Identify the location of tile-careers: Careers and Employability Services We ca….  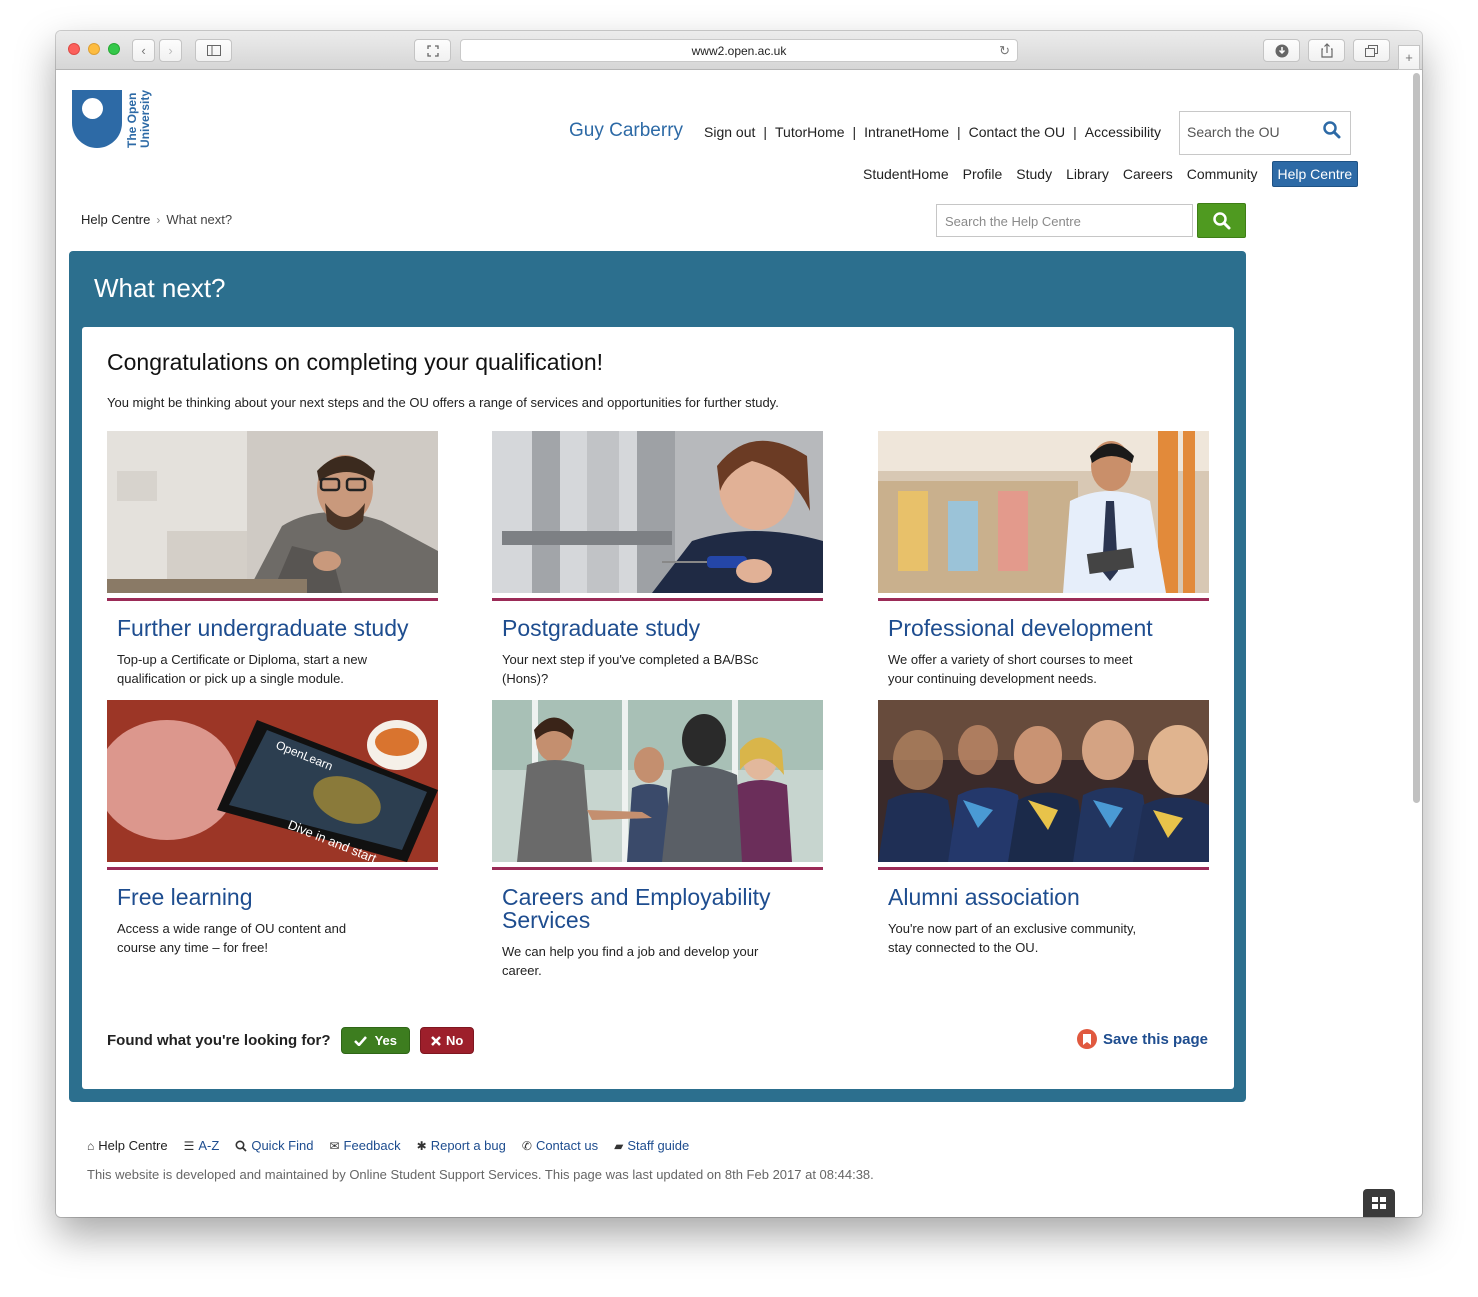
(657, 840).